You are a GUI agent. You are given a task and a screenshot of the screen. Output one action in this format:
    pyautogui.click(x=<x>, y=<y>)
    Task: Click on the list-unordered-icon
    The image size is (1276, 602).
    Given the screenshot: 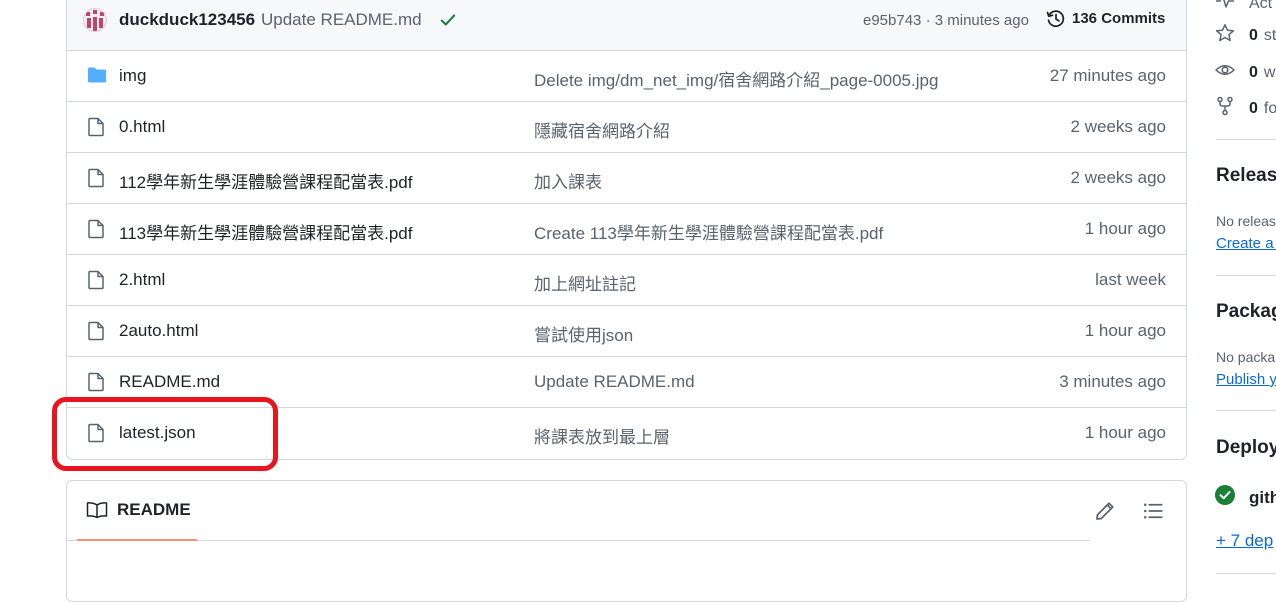 What is the action you would take?
    pyautogui.click(x=1153, y=513)
    